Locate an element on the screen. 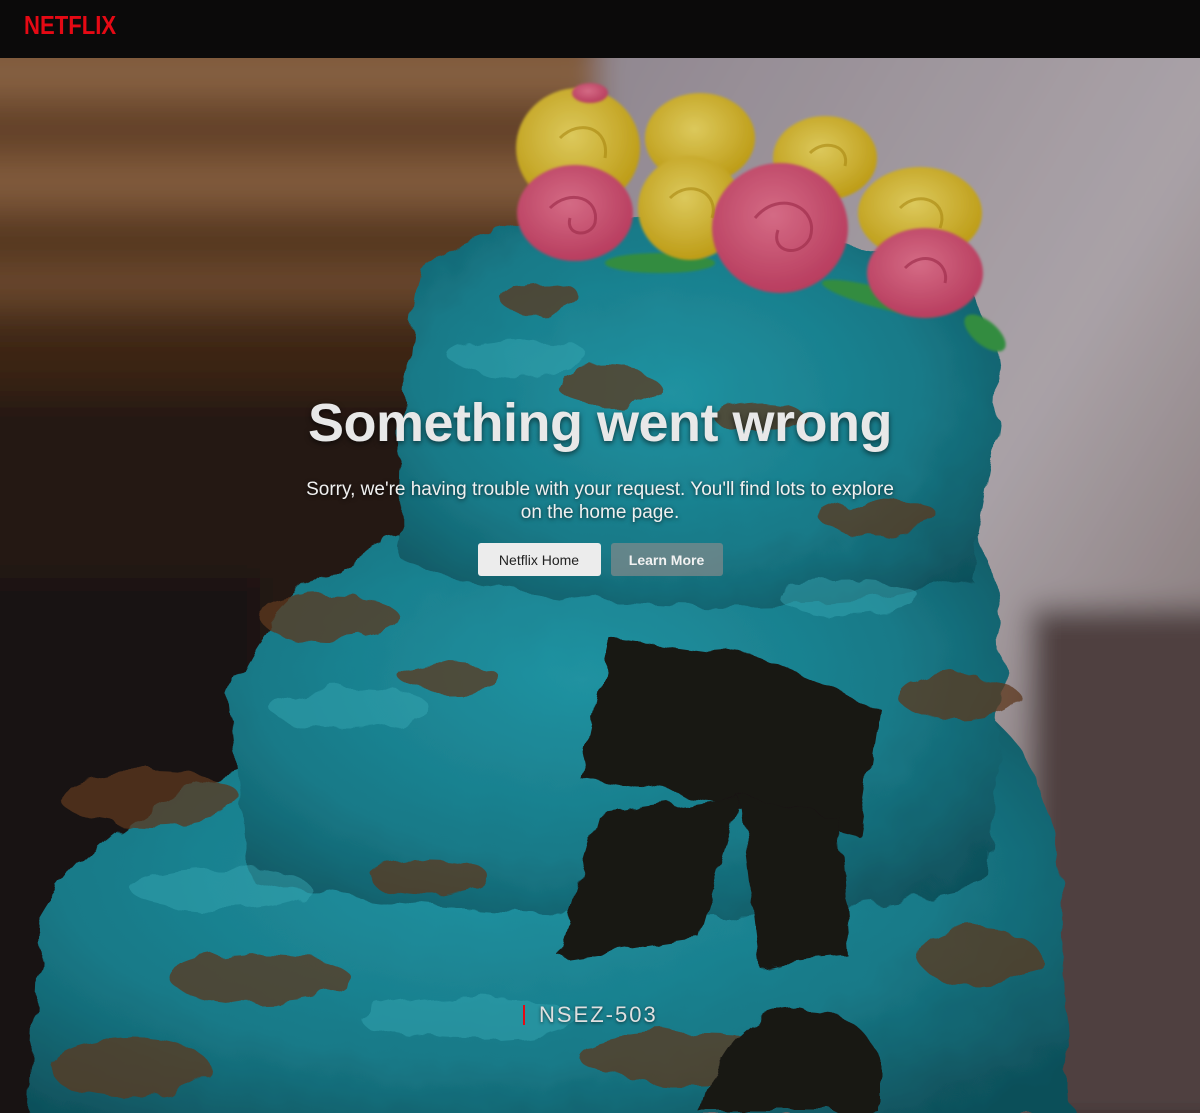  action-buttons: Netflix Home Learn More is located at coordinates (600, 559).